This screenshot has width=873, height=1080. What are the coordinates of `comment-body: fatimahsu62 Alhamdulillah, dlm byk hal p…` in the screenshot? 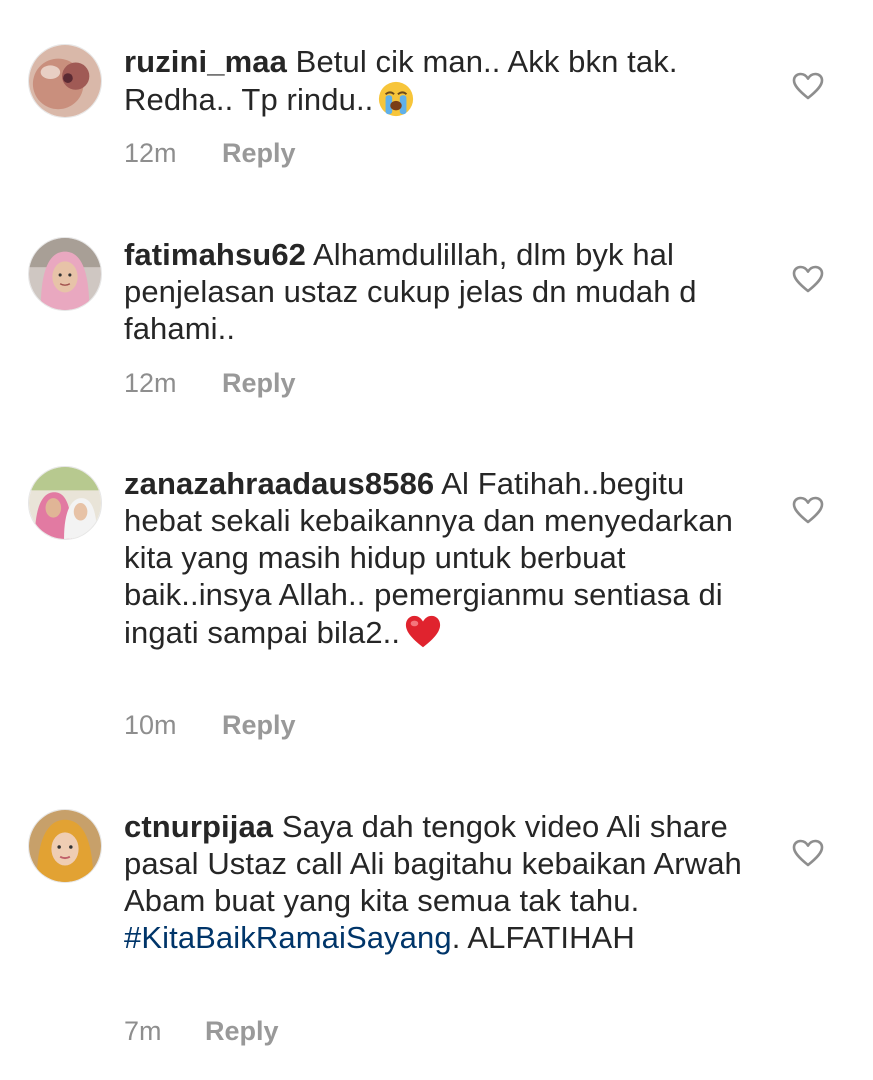 It's located at (444, 291).